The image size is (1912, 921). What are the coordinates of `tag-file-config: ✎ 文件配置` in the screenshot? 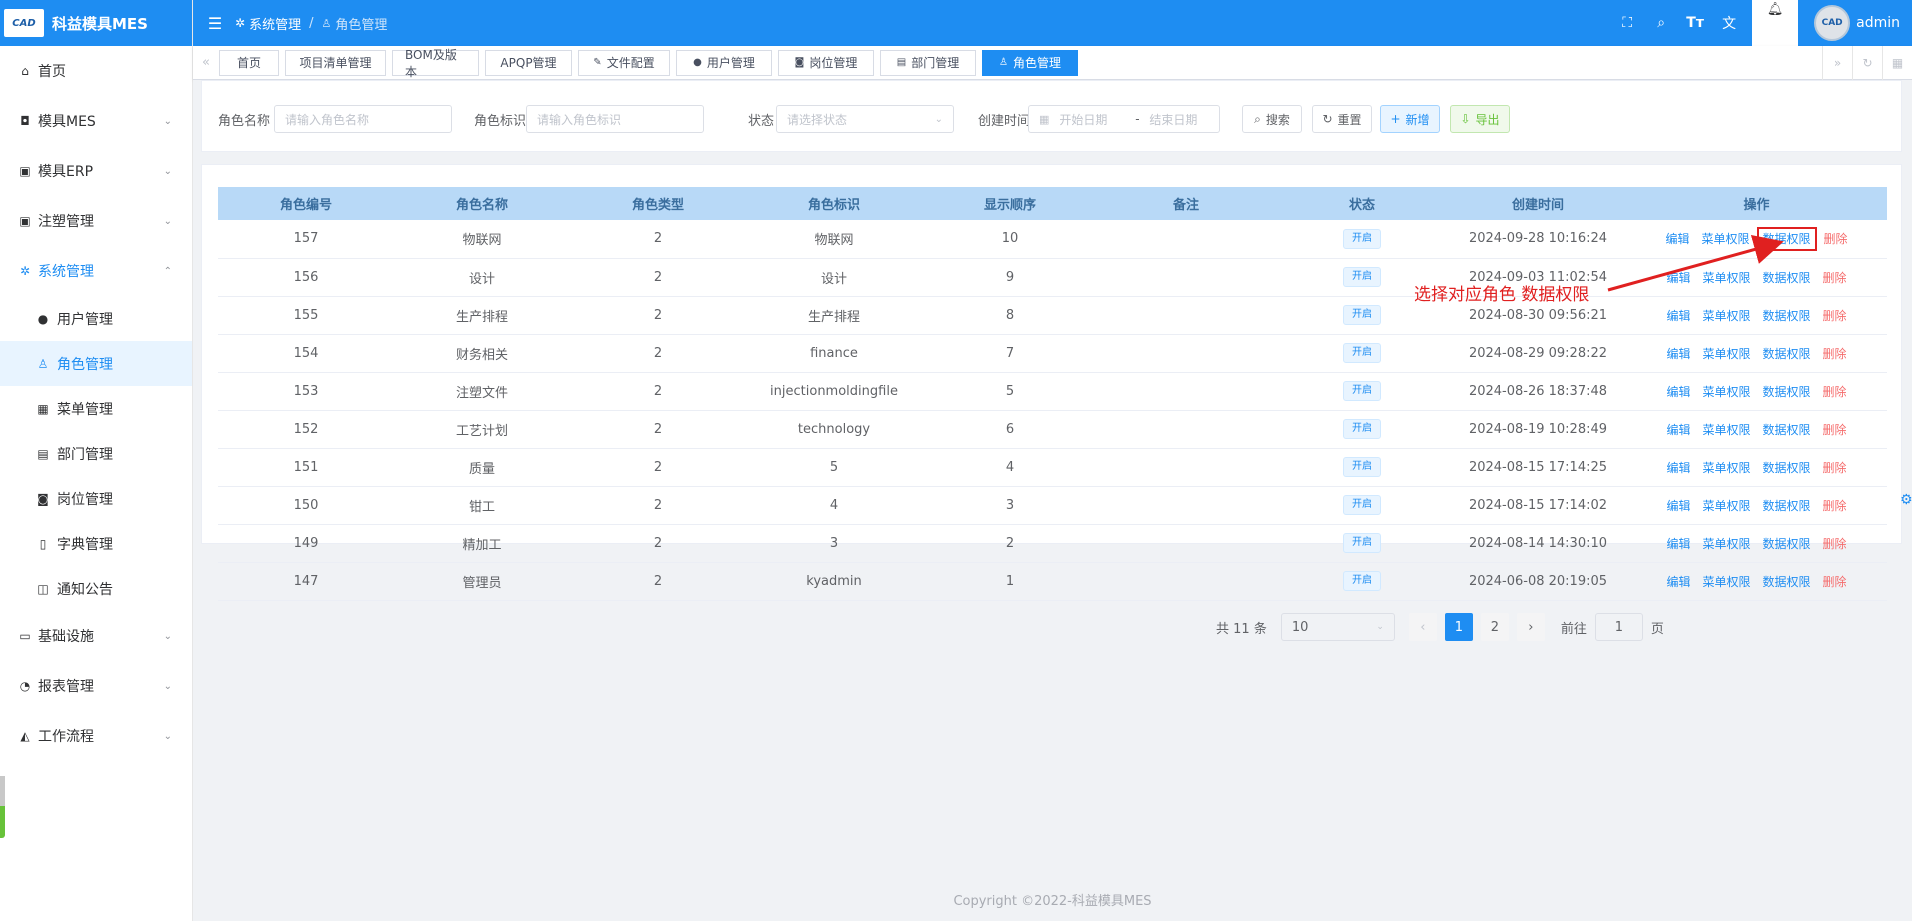 It's located at (624, 62).